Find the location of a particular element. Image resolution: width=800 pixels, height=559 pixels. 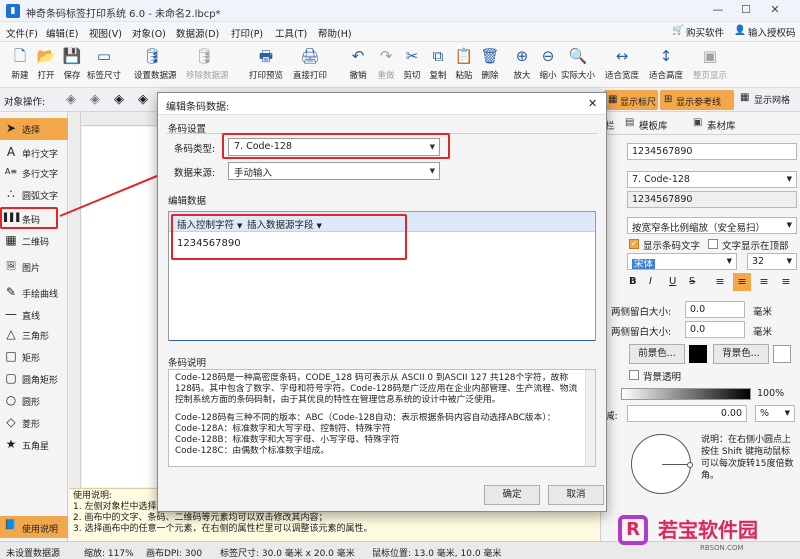

type-label: 条码类型: is located at coordinates (195, 149).